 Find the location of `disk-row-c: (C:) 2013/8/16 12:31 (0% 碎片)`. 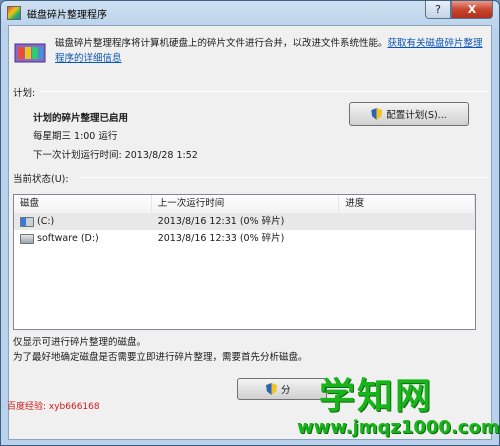

disk-row-c: (C:) 2013/8/16 12:31 (0% 碎片) is located at coordinates (244, 221).